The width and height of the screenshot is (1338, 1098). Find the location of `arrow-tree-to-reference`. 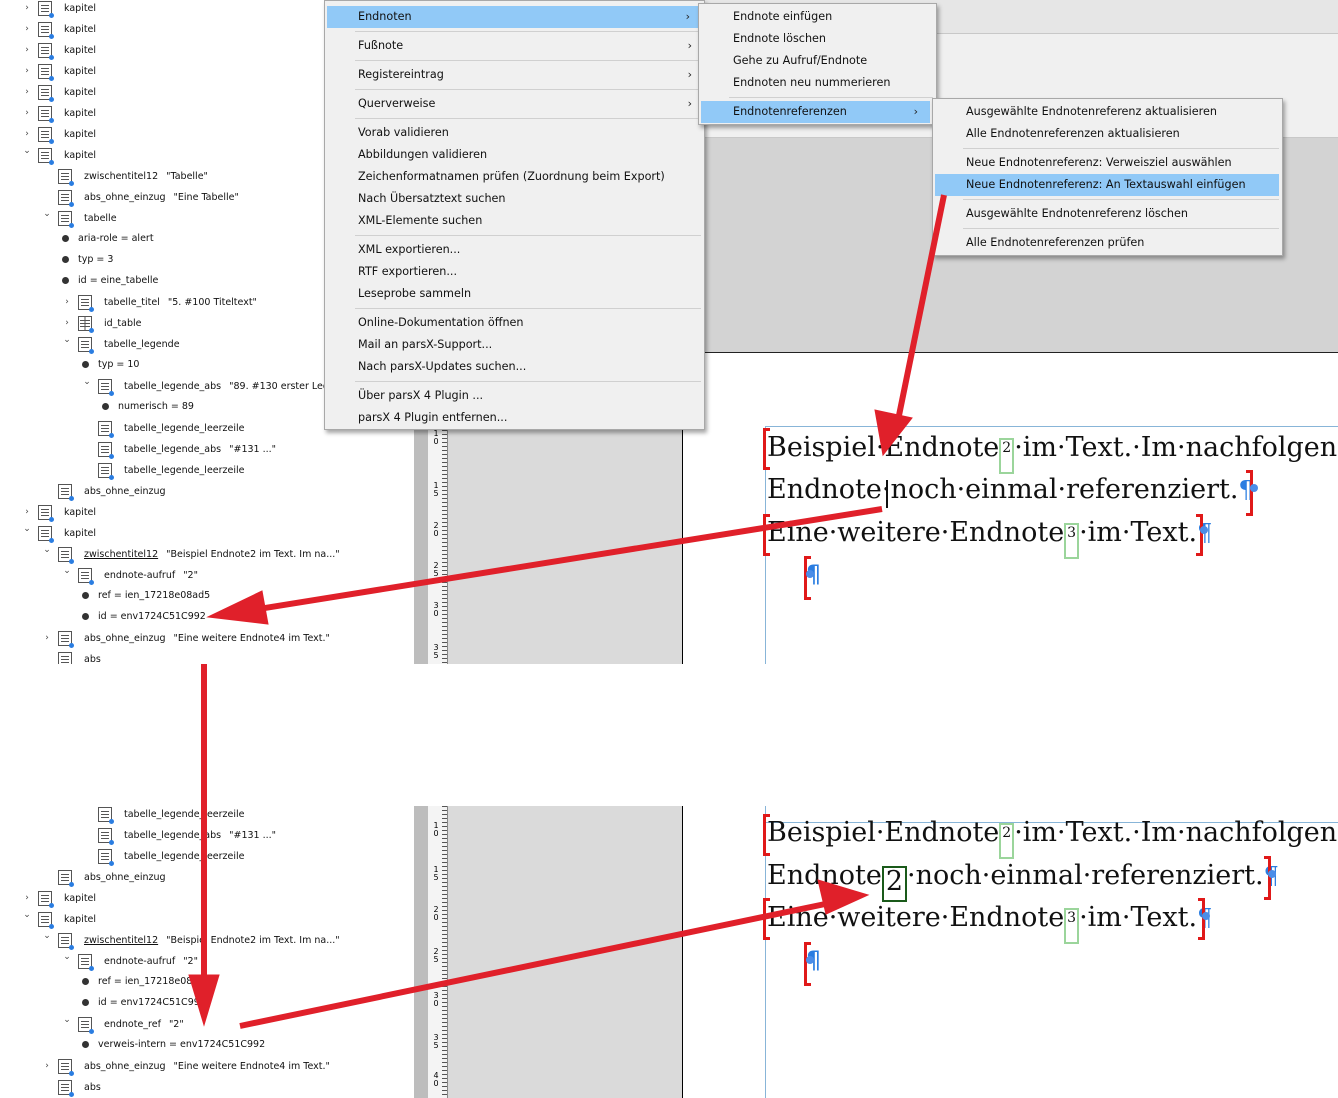

arrow-tree-to-reference is located at coordinates (535, 964).